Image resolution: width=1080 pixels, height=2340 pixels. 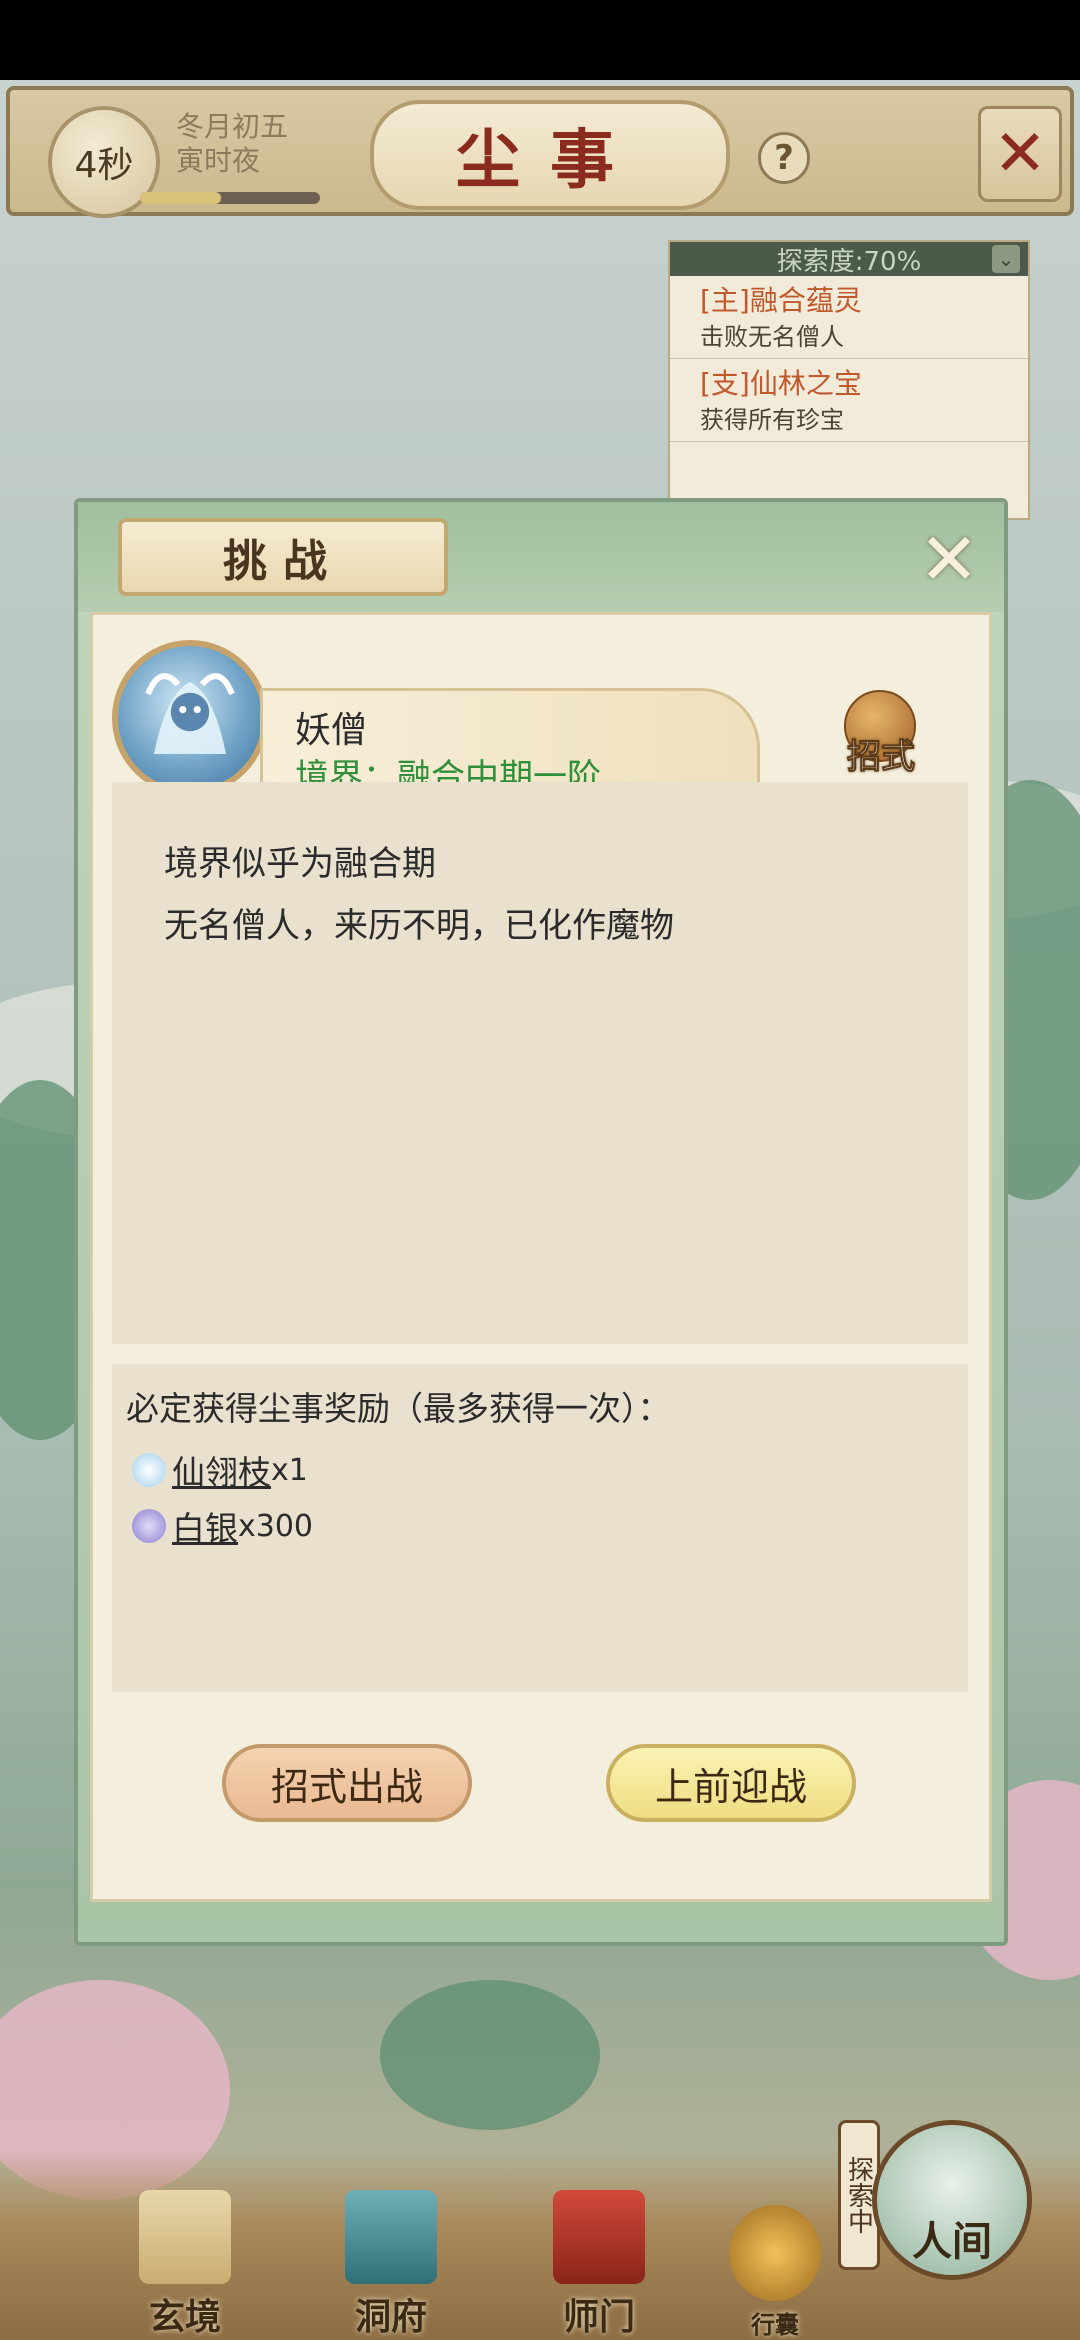 I want to click on help-button: ?, so click(x=784, y=158).